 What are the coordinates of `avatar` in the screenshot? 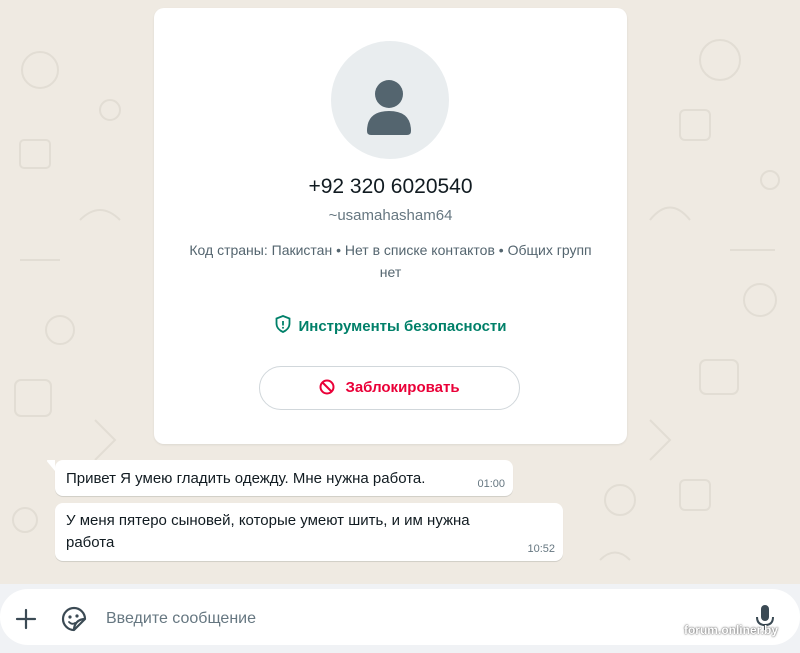 It's located at (390, 100).